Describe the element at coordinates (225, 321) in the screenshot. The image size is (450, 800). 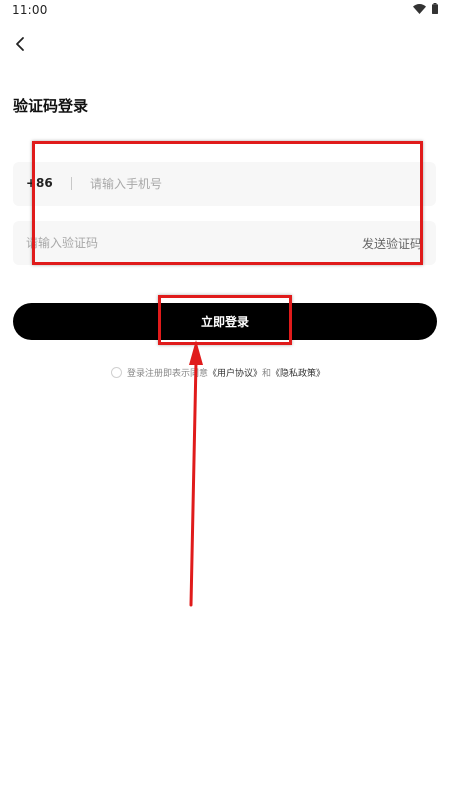
I see `login-button: 立即登录` at that location.